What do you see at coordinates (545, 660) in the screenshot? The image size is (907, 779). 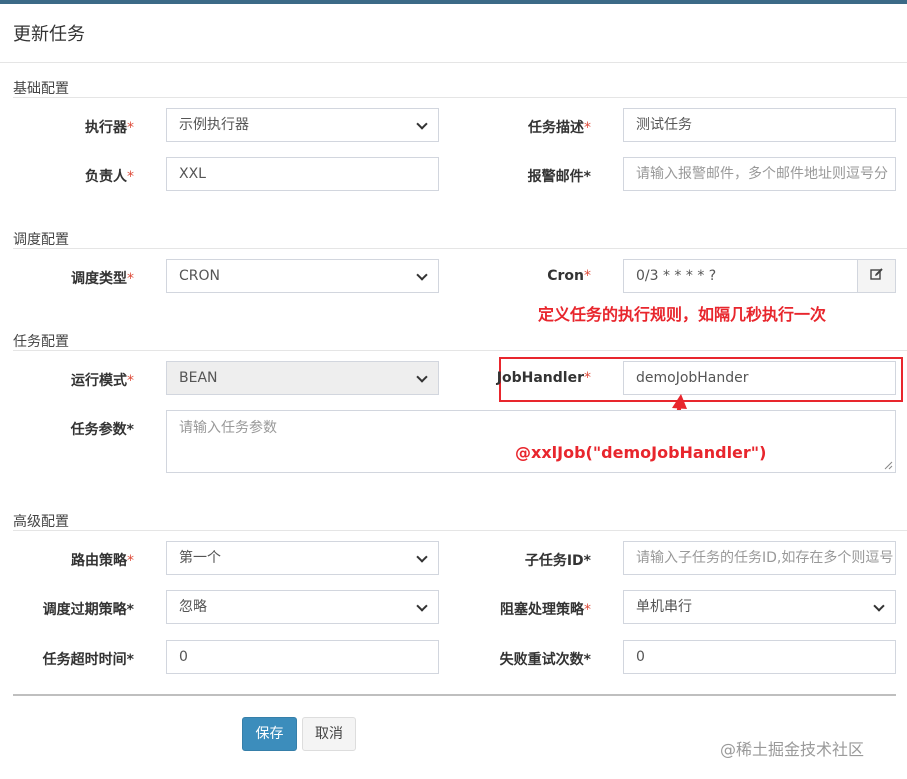 I see `fail-retry-label: 失败重试次数*` at bounding box center [545, 660].